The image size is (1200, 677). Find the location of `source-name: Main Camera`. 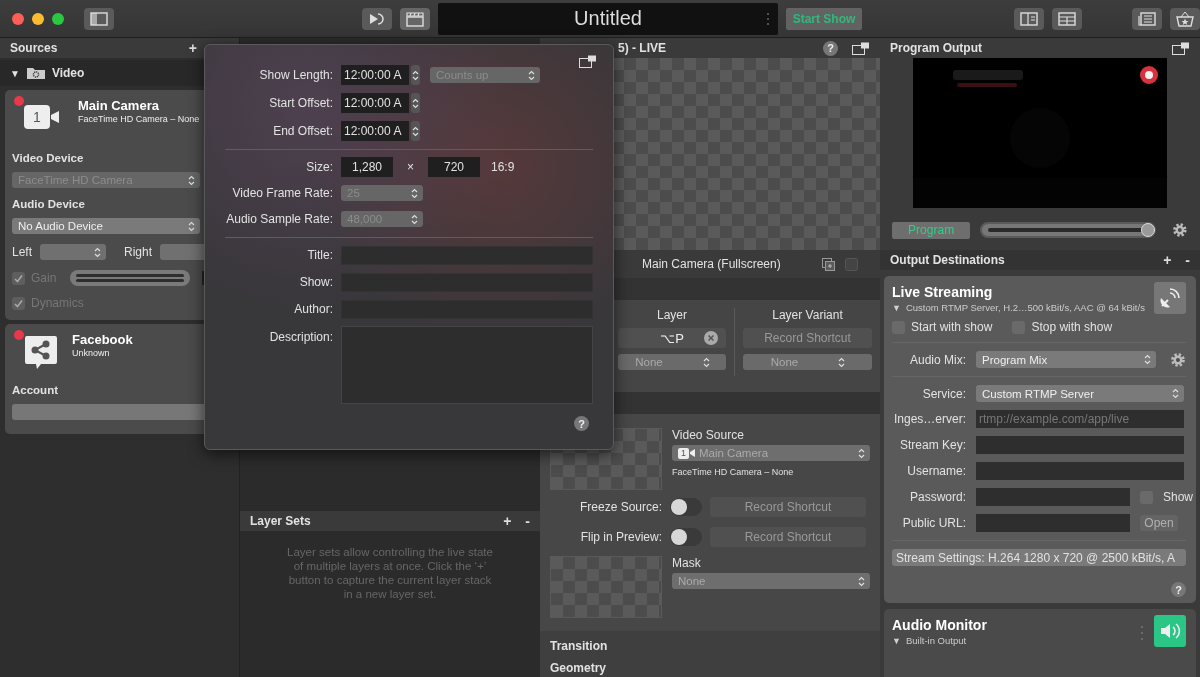

source-name: Main Camera is located at coordinates (119, 105).